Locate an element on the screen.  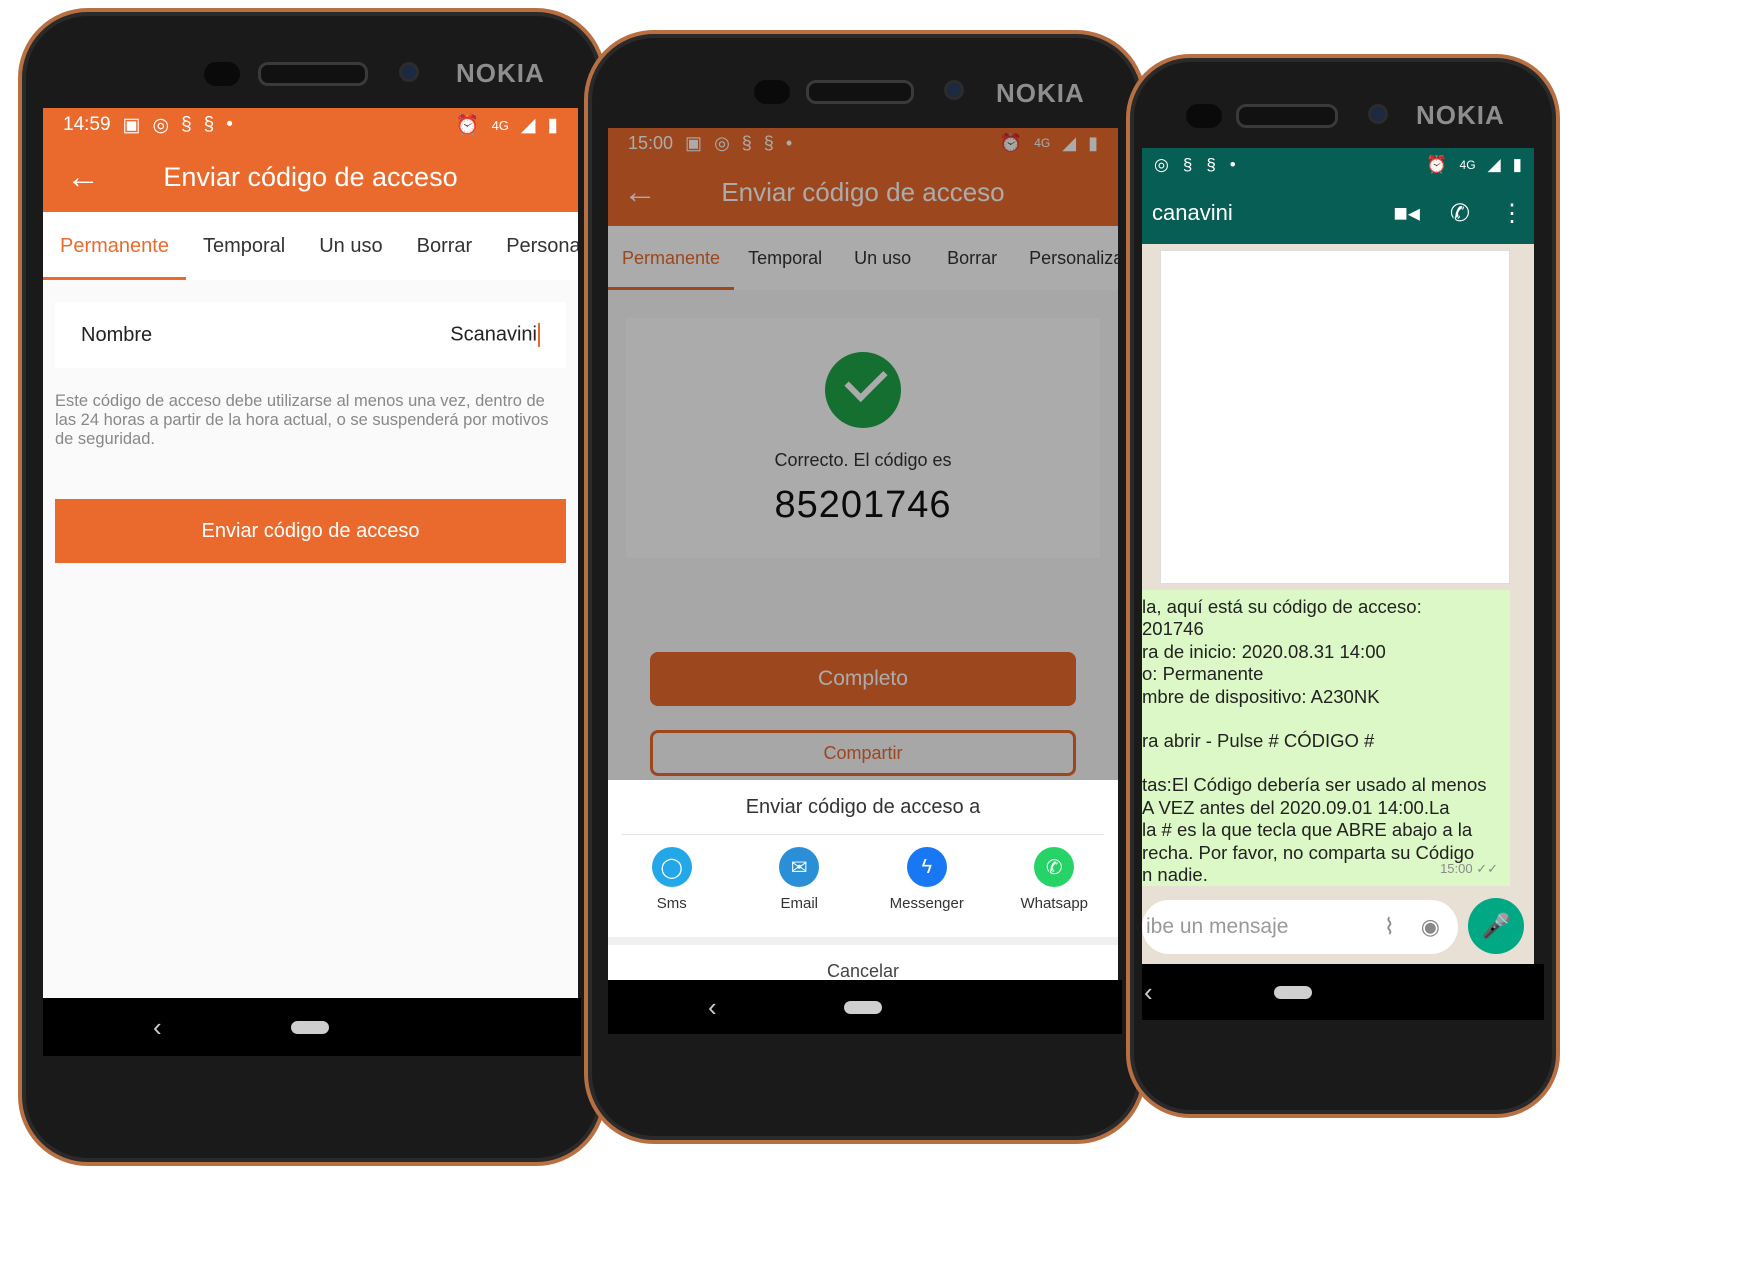
name-input: Scanavini is located at coordinates (495, 335).